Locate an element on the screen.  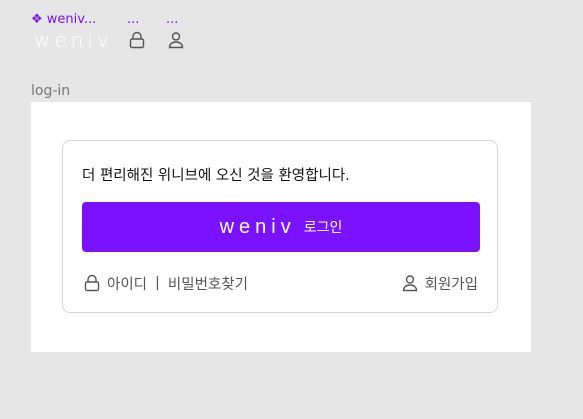
top-bar: ❖ weniv... ... ... weniv is located at coordinates (131, 32).